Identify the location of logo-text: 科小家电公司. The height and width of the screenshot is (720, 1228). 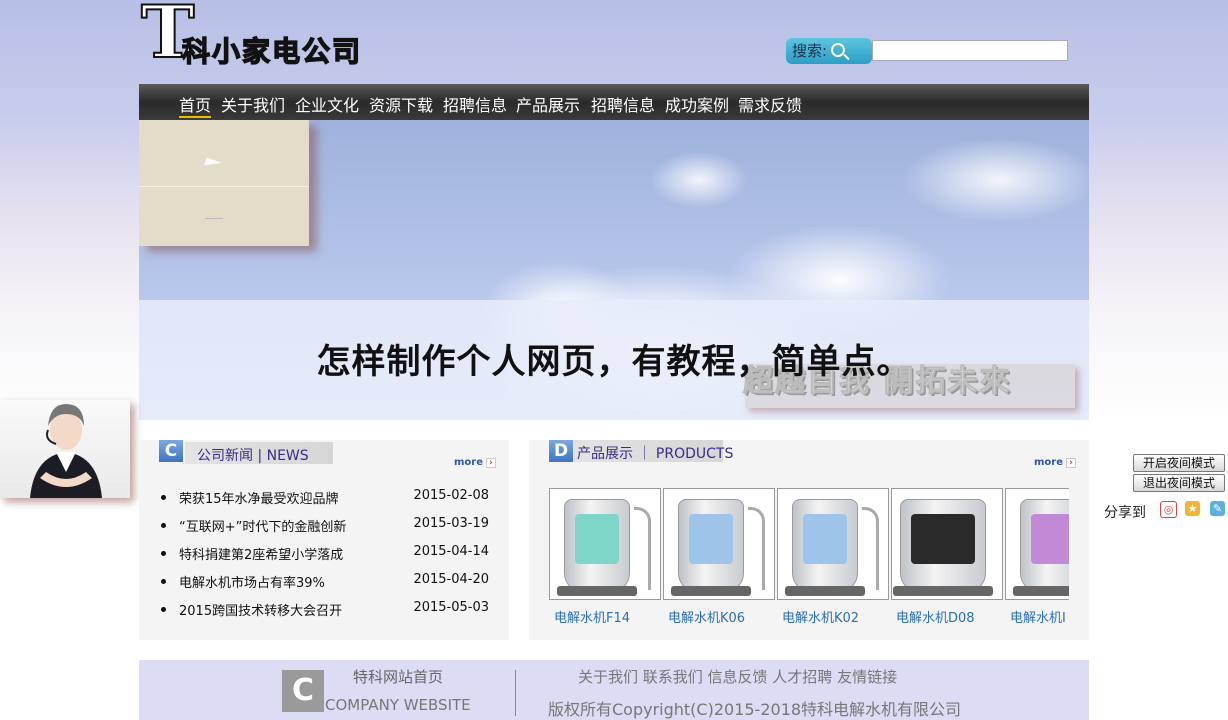
(272, 51).